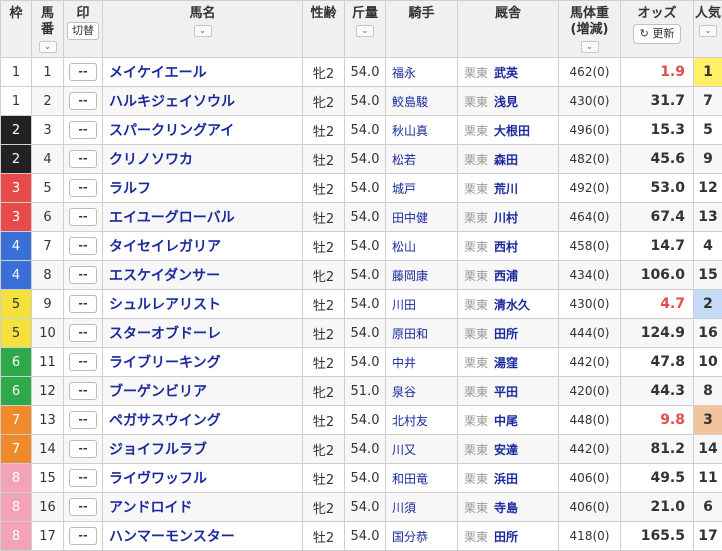  Describe the element at coordinates (203, 217) in the screenshot. I see `horse-name-link: エイユーグローバル` at that location.